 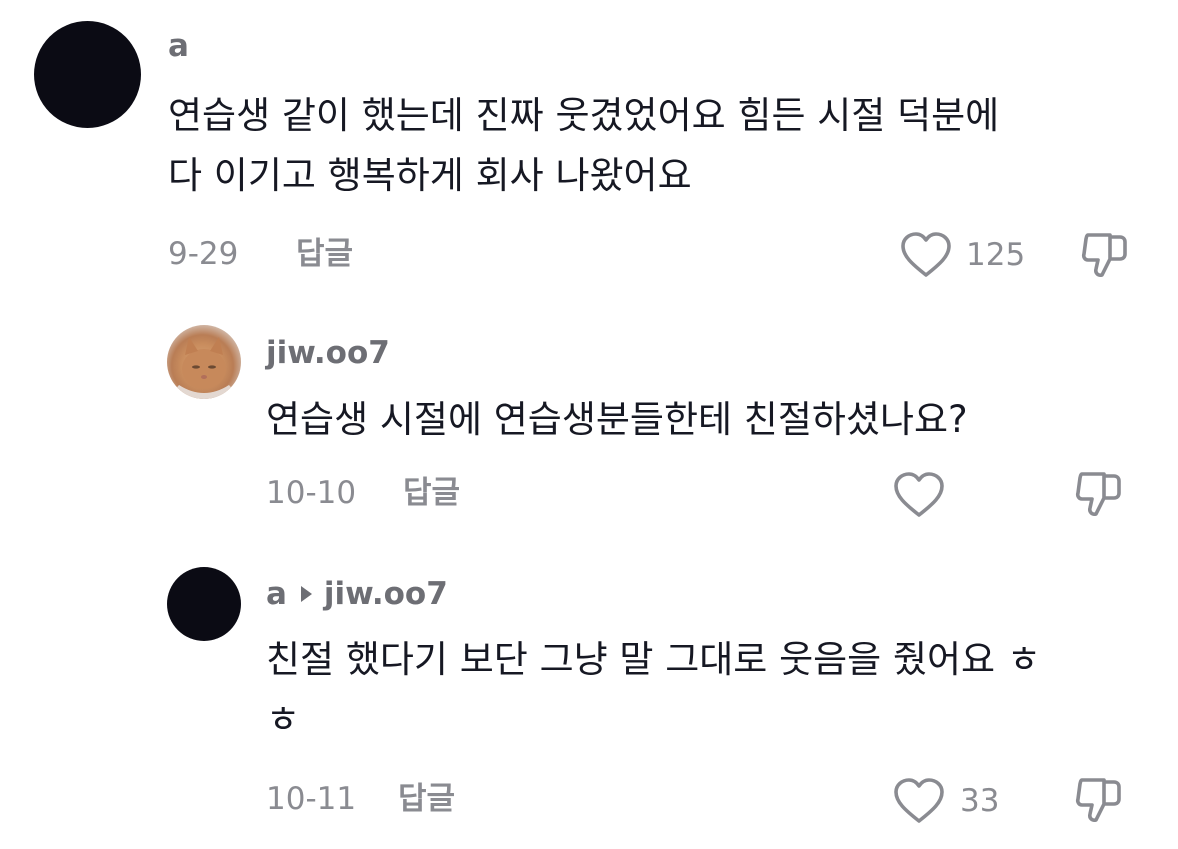 I want to click on comment-date: 9-29, so click(x=203, y=254).